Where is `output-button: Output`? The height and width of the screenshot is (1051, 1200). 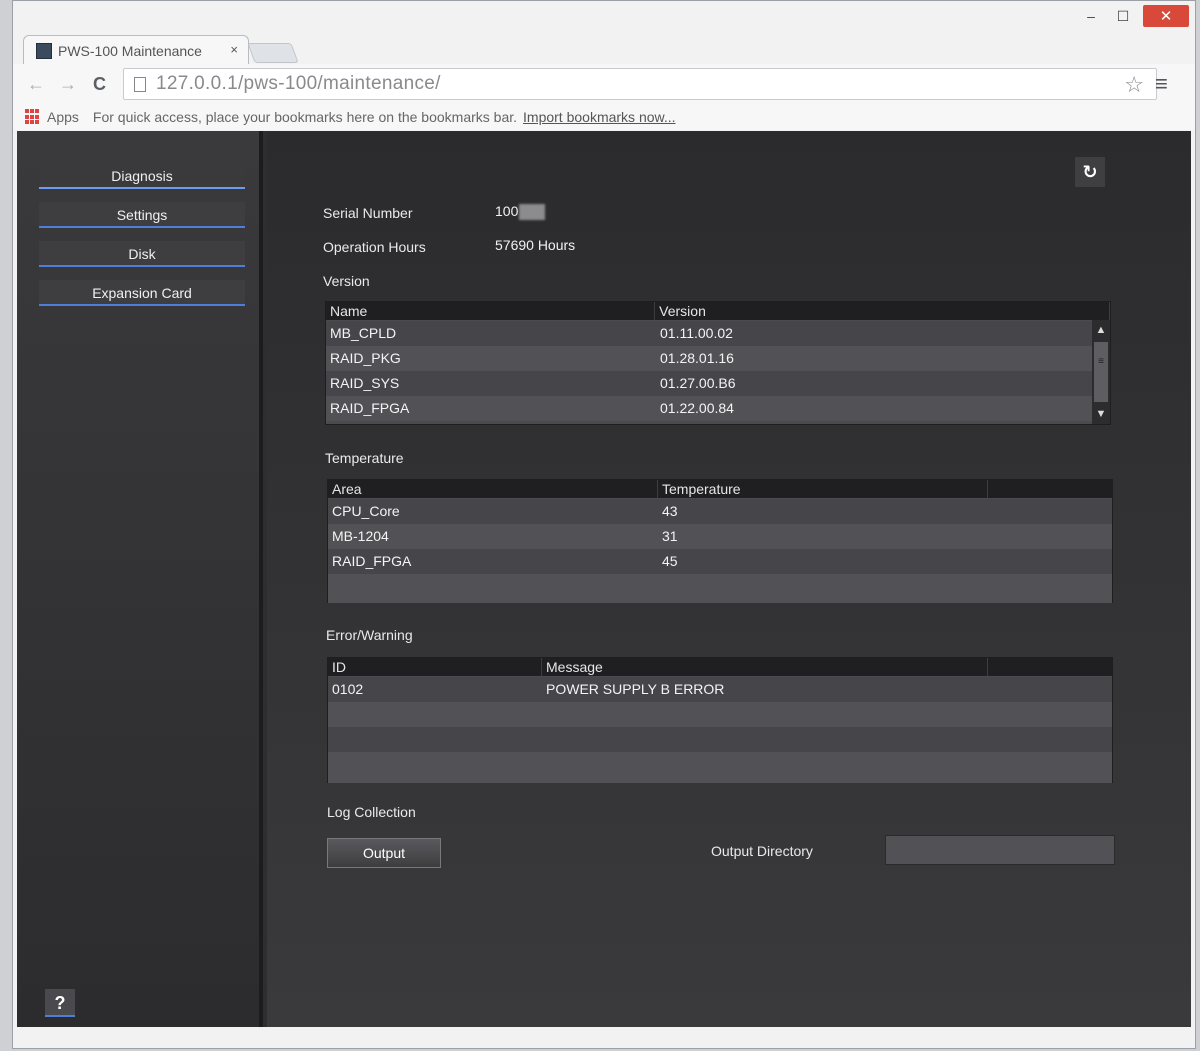 output-button: Output is located at coordinates (384, 853).